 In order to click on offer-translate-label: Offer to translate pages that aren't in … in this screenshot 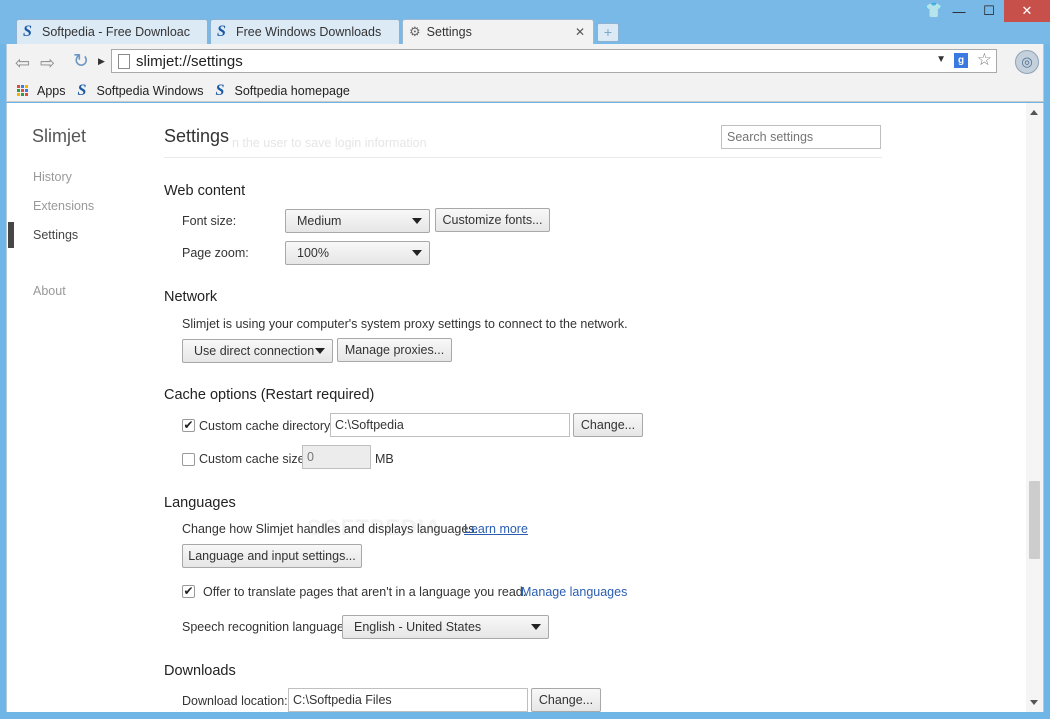, I will do `click(365, 592)`.